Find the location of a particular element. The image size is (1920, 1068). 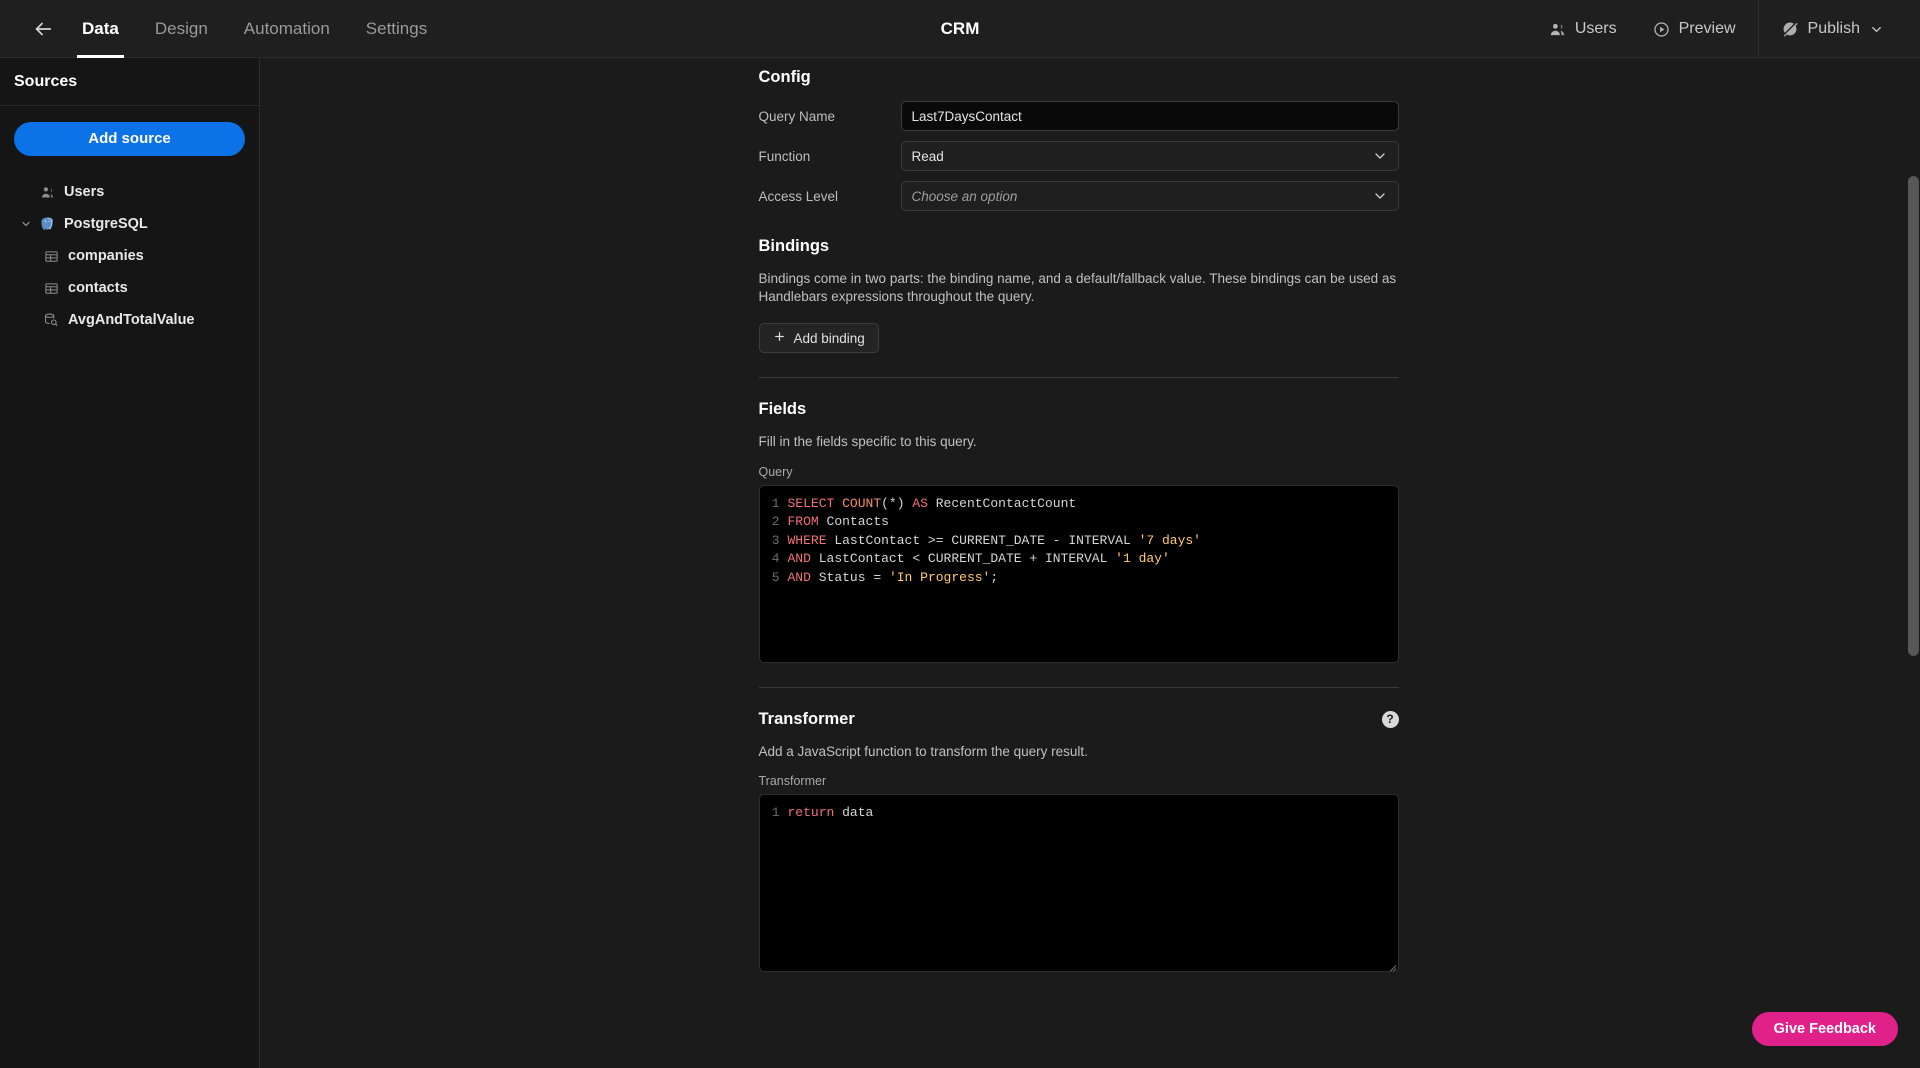

query-name-row: Query Name Last7DaysContact is located at coordinates (1079, 116).